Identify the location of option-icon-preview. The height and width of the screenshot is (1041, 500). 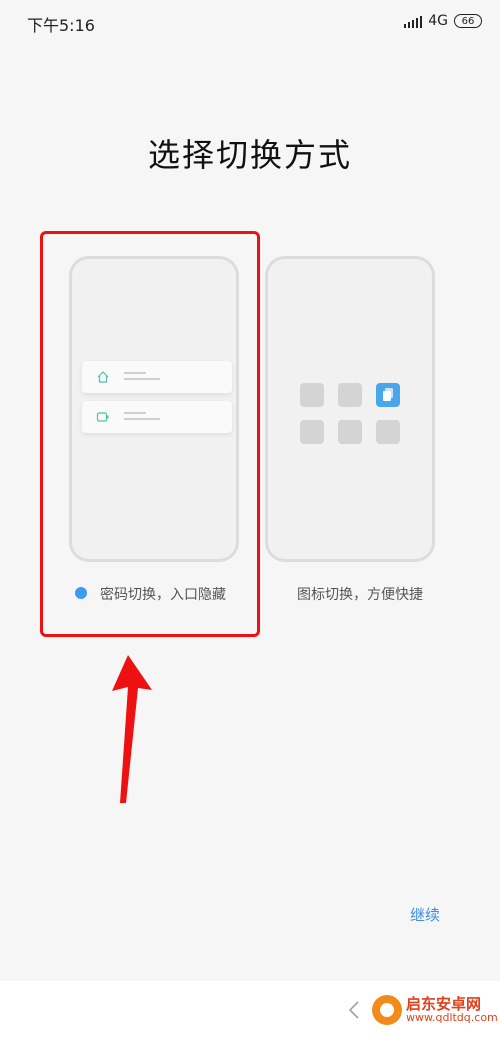
(350, 409).